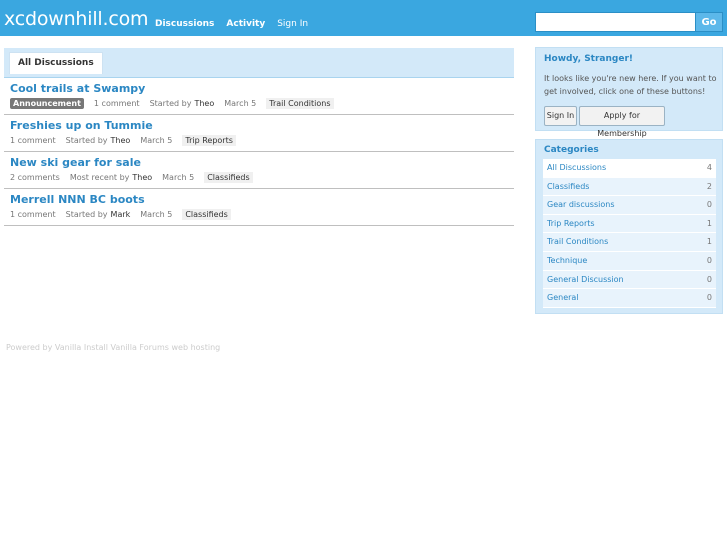 This screenshot has height=545, width=727. I want to click on category-item-general-discussion: General Discussion 0, so click(629, 280).